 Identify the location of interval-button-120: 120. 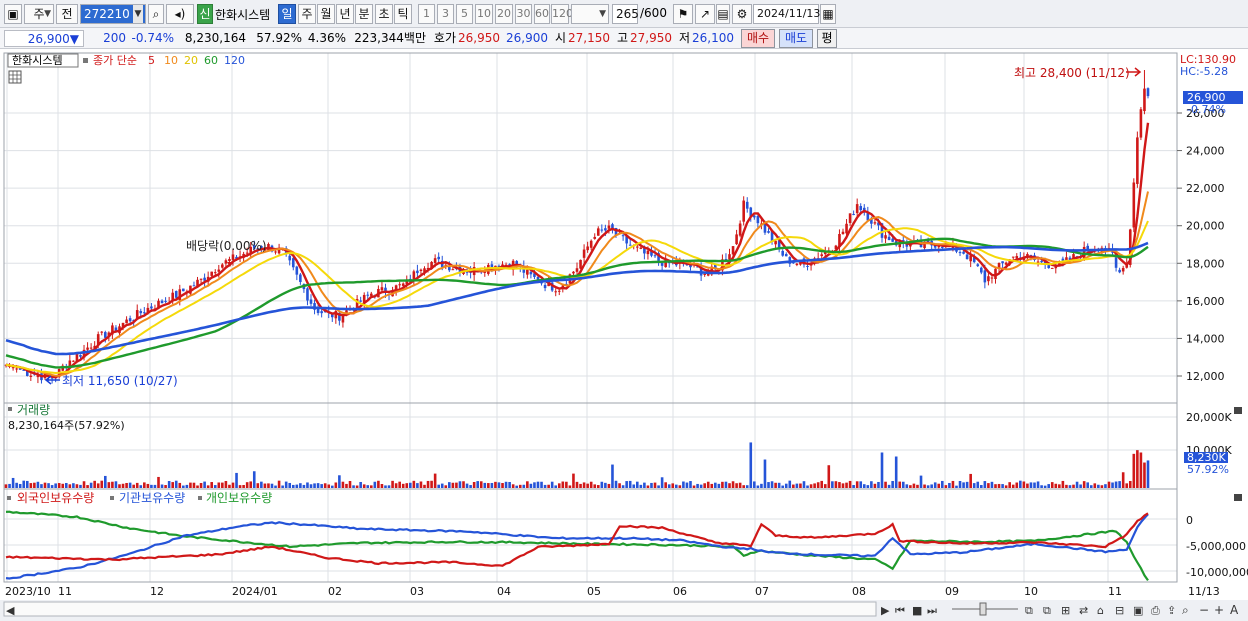
(562, 14).